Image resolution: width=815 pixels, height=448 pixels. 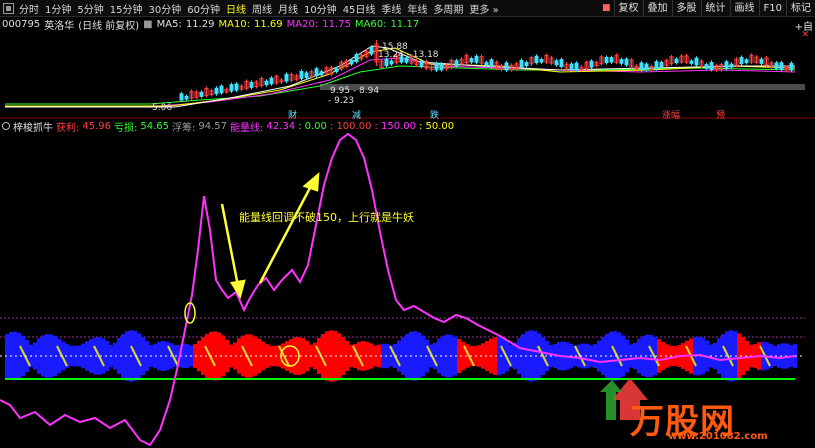 I want to click on price-low-label: 5.06, so click(x=162, y=108).